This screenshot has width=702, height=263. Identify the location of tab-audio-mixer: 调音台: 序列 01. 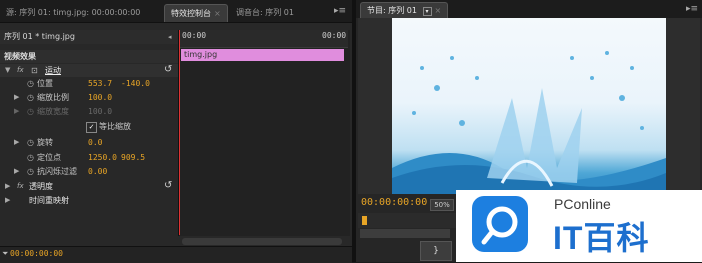
(265, 12).